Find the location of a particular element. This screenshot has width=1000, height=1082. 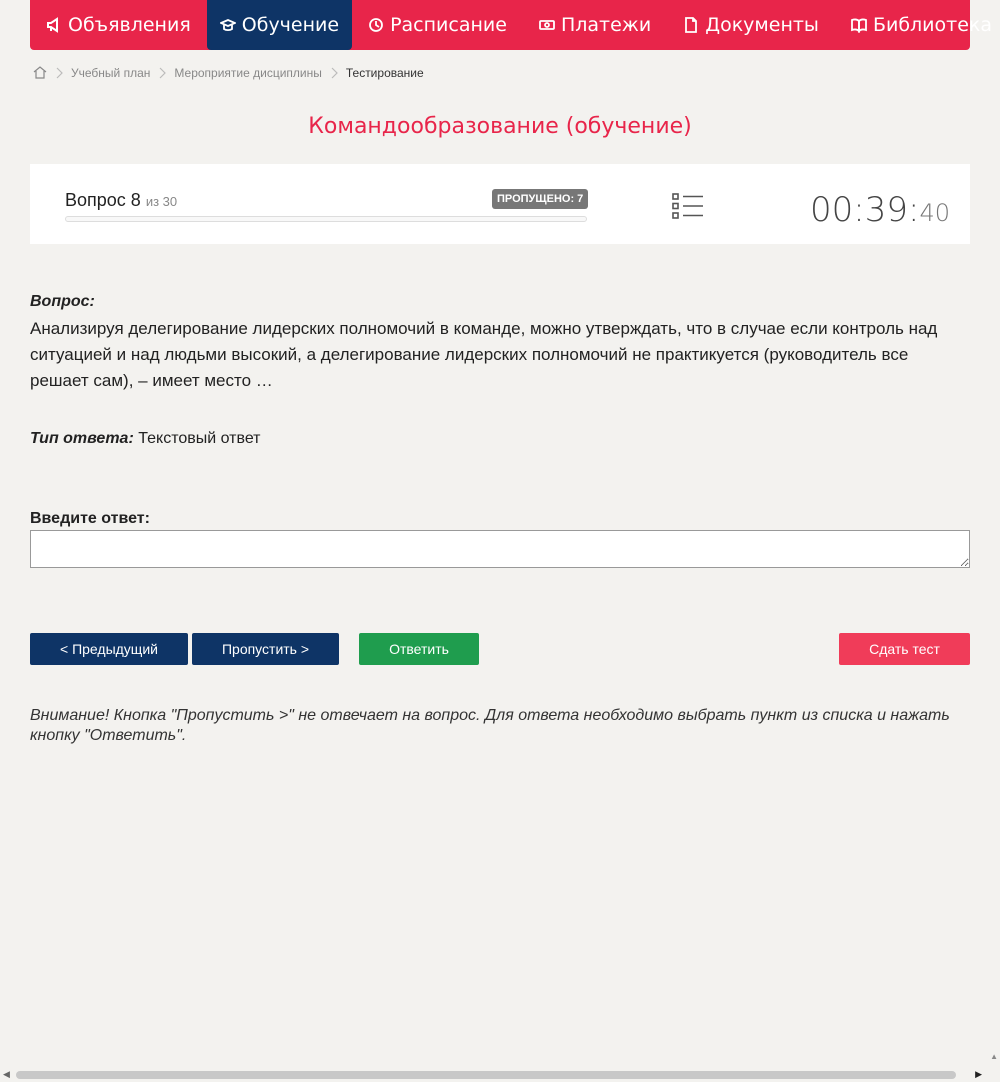

answer-label: Введите ответ: is located at coordinates (90, 518).